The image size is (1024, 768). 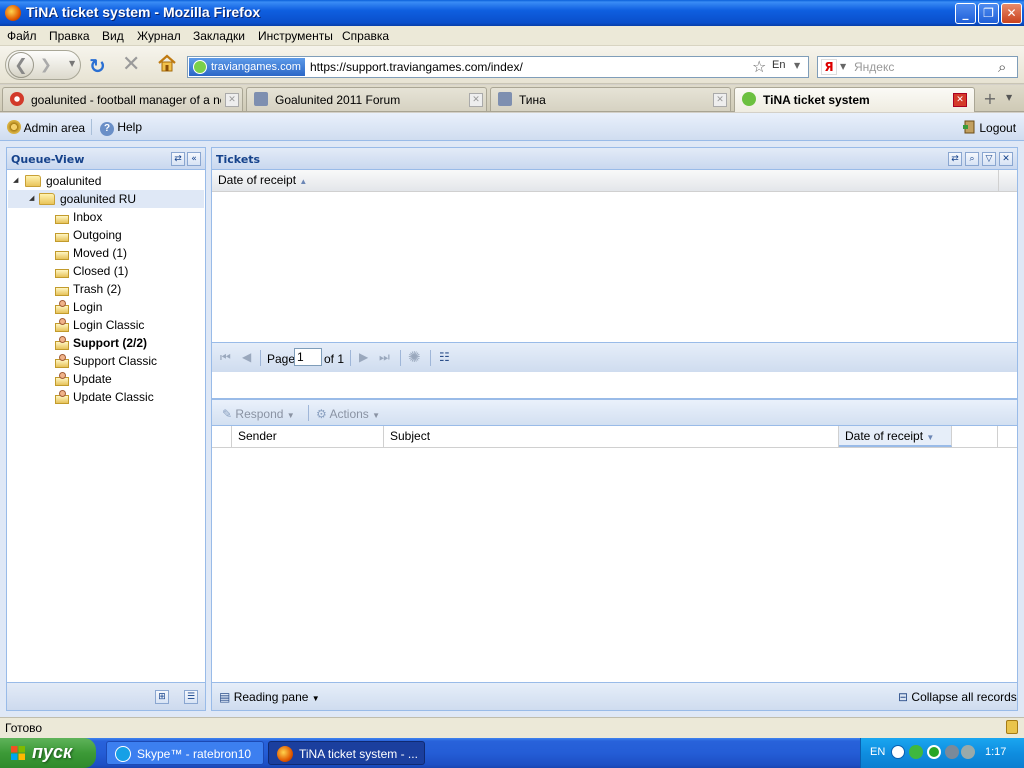 I want to click on filter-button: ▽, so click(x=989, y=159).